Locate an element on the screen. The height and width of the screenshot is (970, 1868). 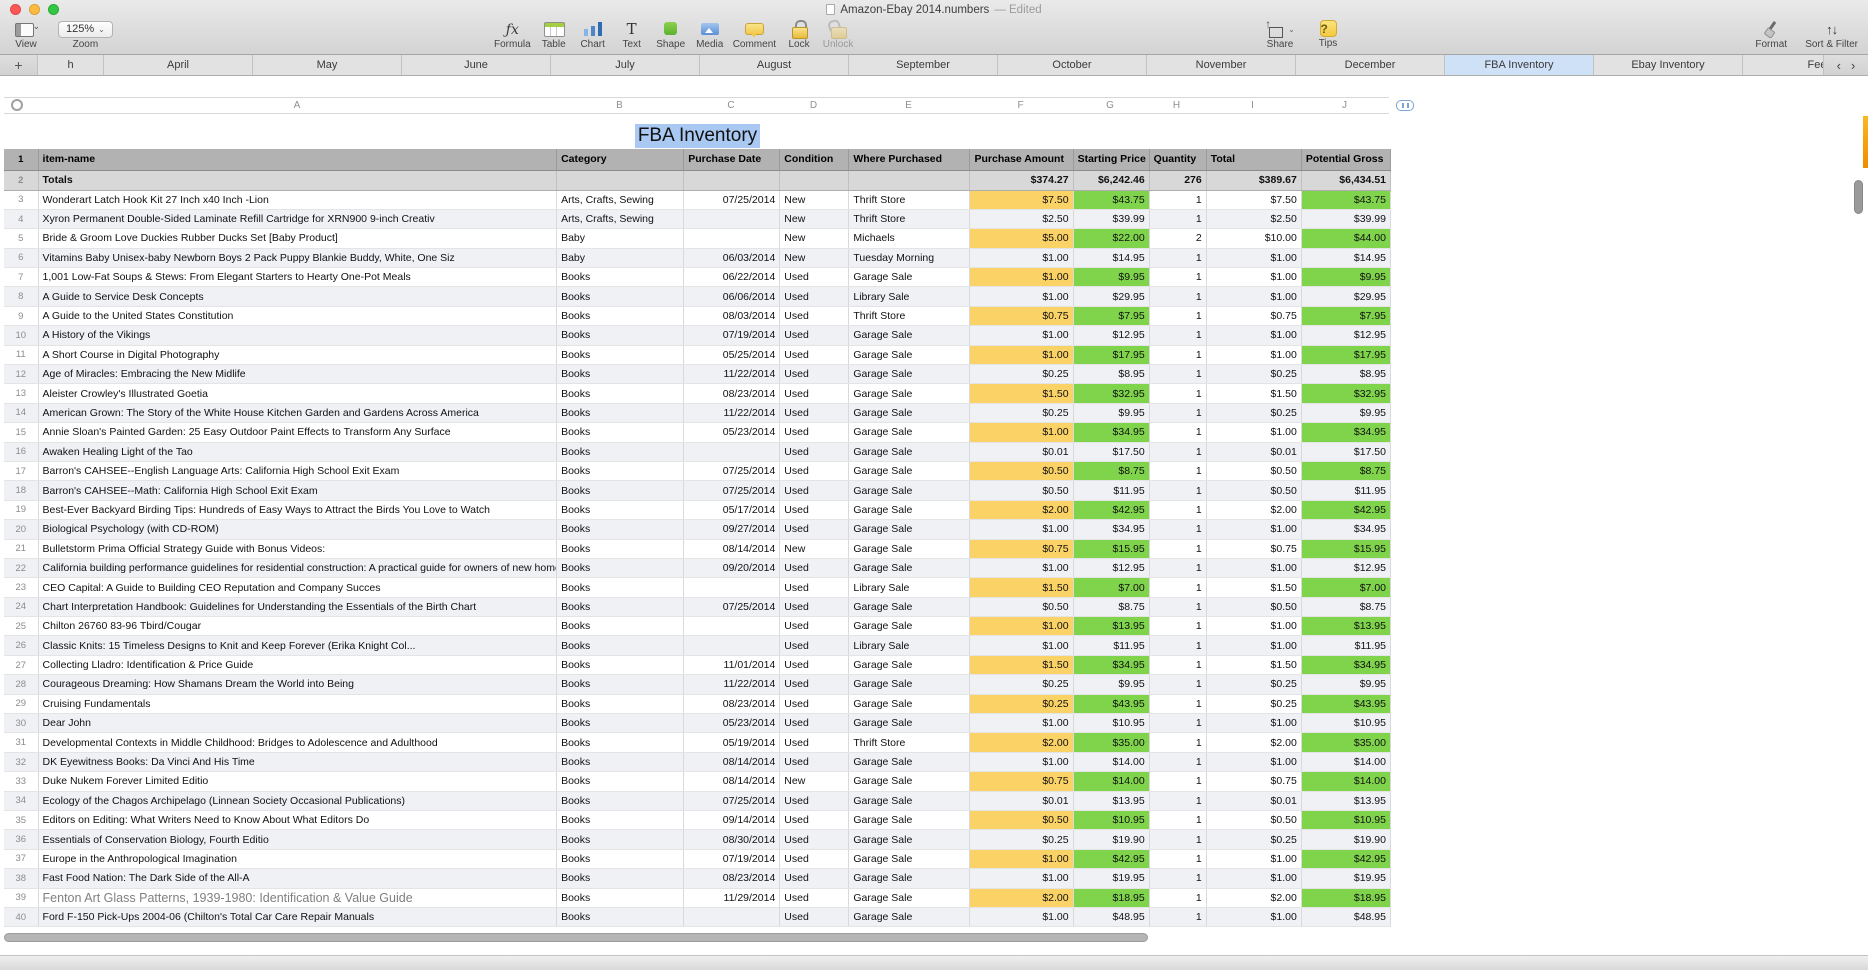
column-ruler-f: F is located at coordinates (1020, 105).